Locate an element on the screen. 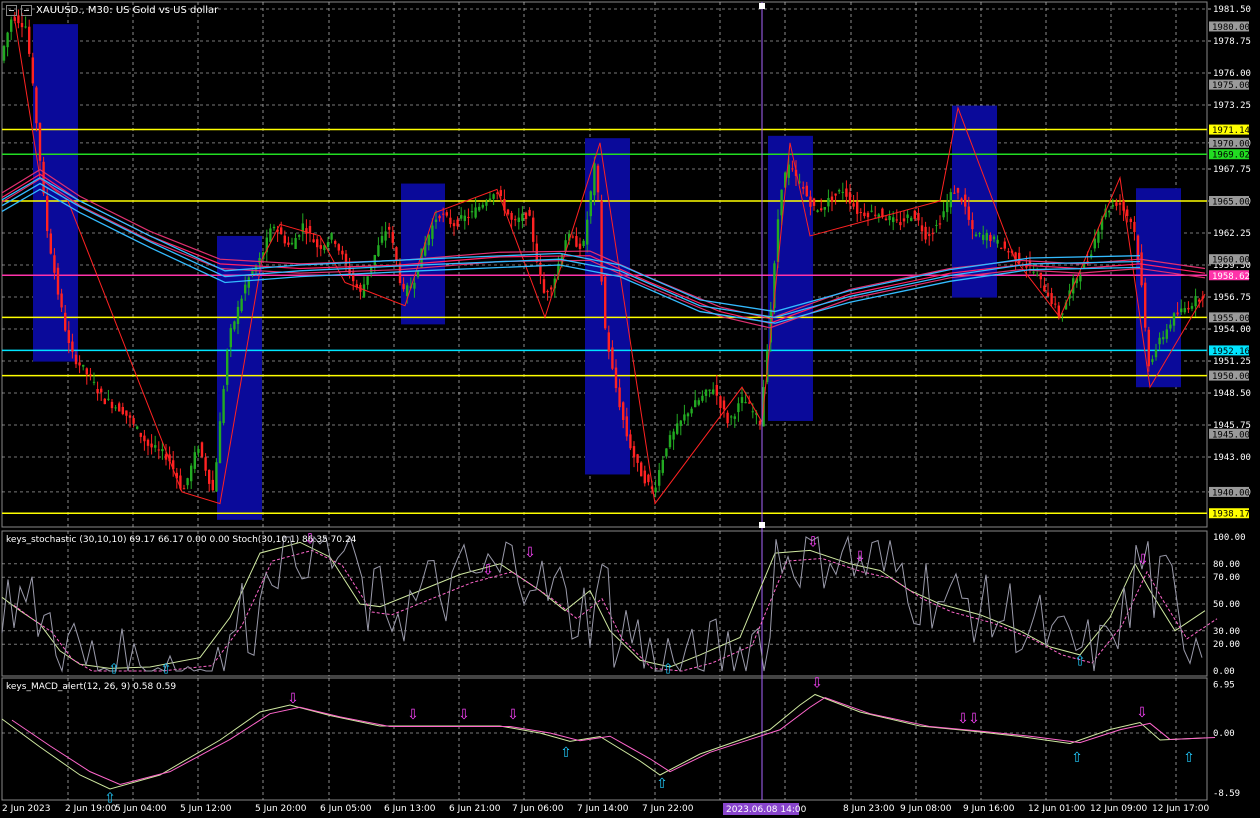  price-axis-label: 1981.50 is located at coordinates (1232, 10).